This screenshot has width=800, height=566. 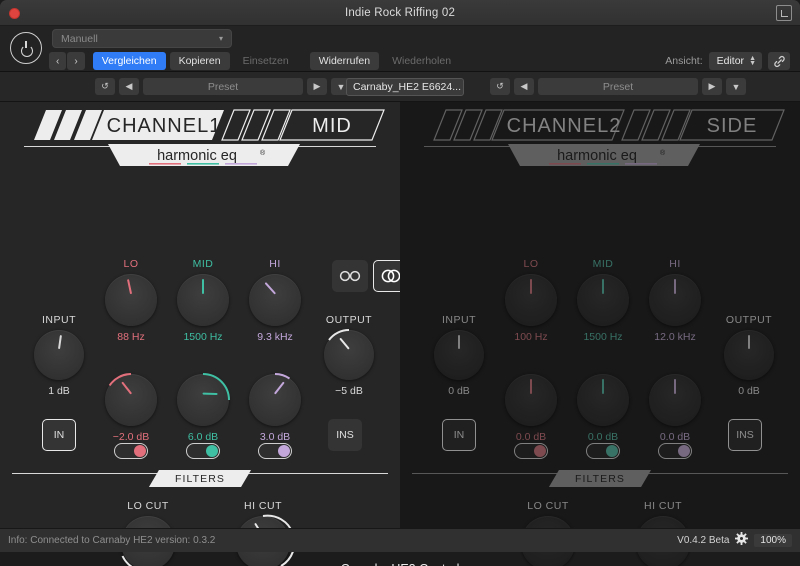 I want to click on view-controls: Ansicht: Editor ▲ ▼, so click(x=727, y=61).